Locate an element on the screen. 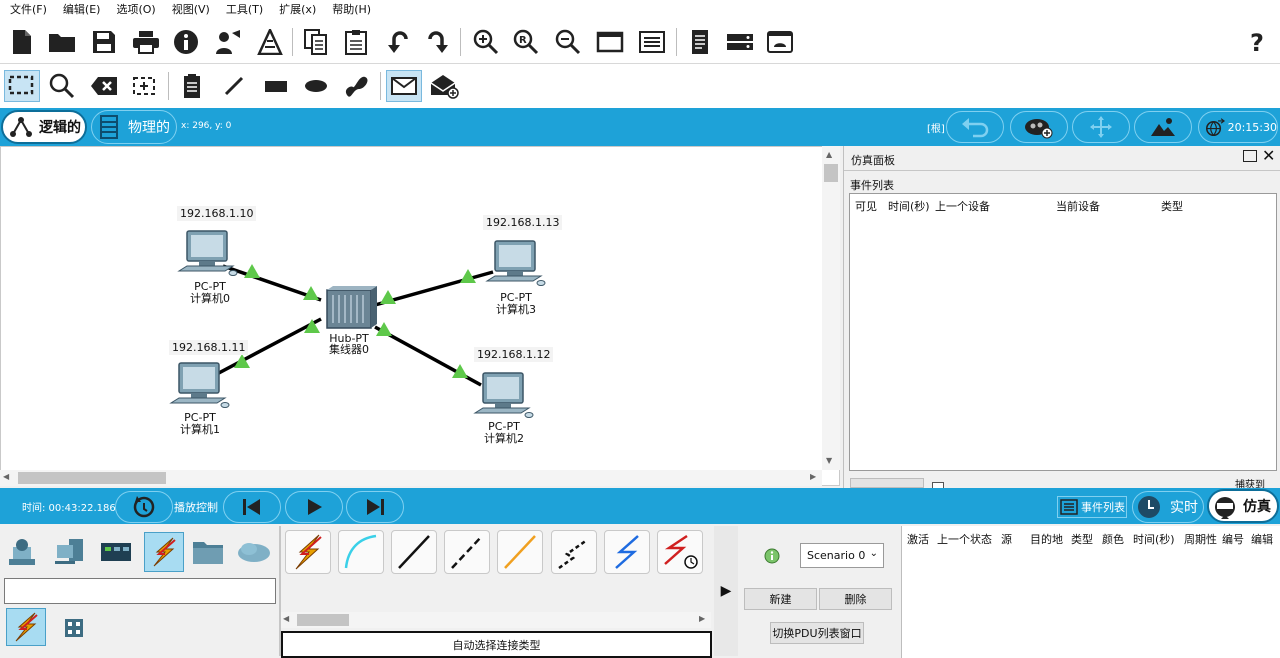 This screenshot has width=1280, height=658. menu-edit: 编辑(E) is located at coordinates (84, 10).